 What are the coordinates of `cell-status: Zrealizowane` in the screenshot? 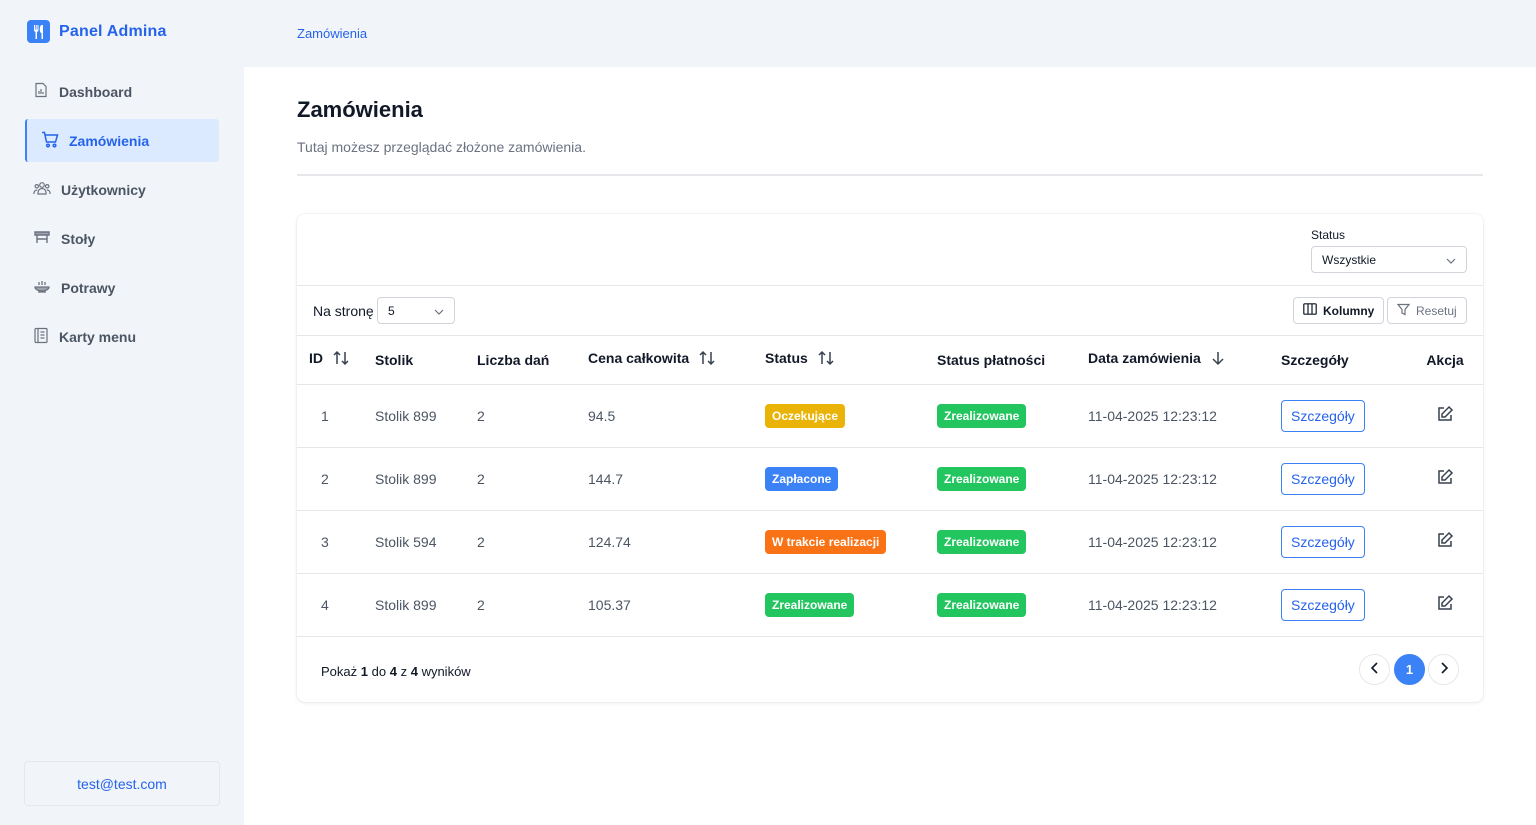 It's located at (851, 605).